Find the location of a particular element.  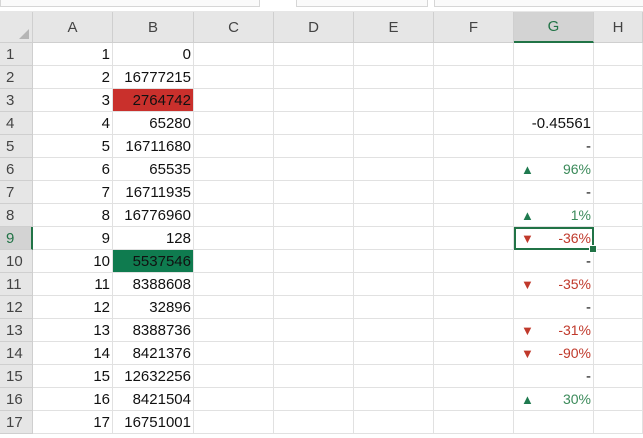

cell-a17: 17 is located at coordinates (73, 422).